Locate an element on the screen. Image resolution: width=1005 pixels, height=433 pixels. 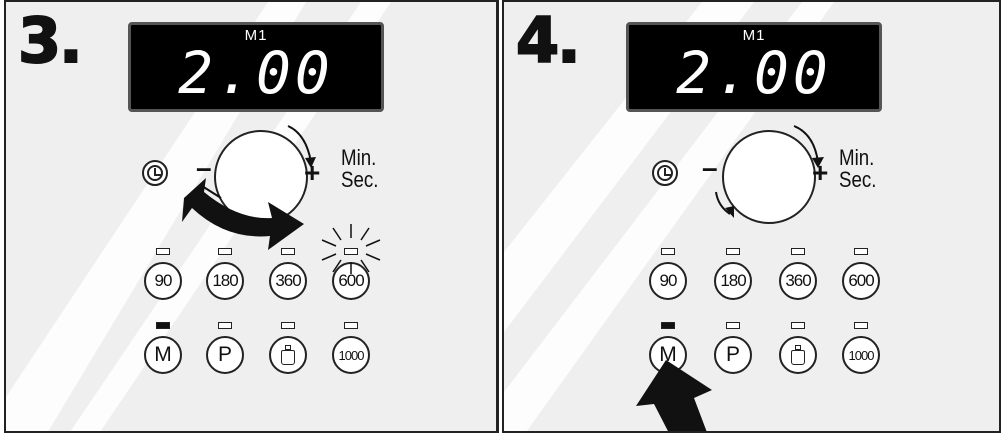
step-number: 3. is located at coordinates (50, 40).